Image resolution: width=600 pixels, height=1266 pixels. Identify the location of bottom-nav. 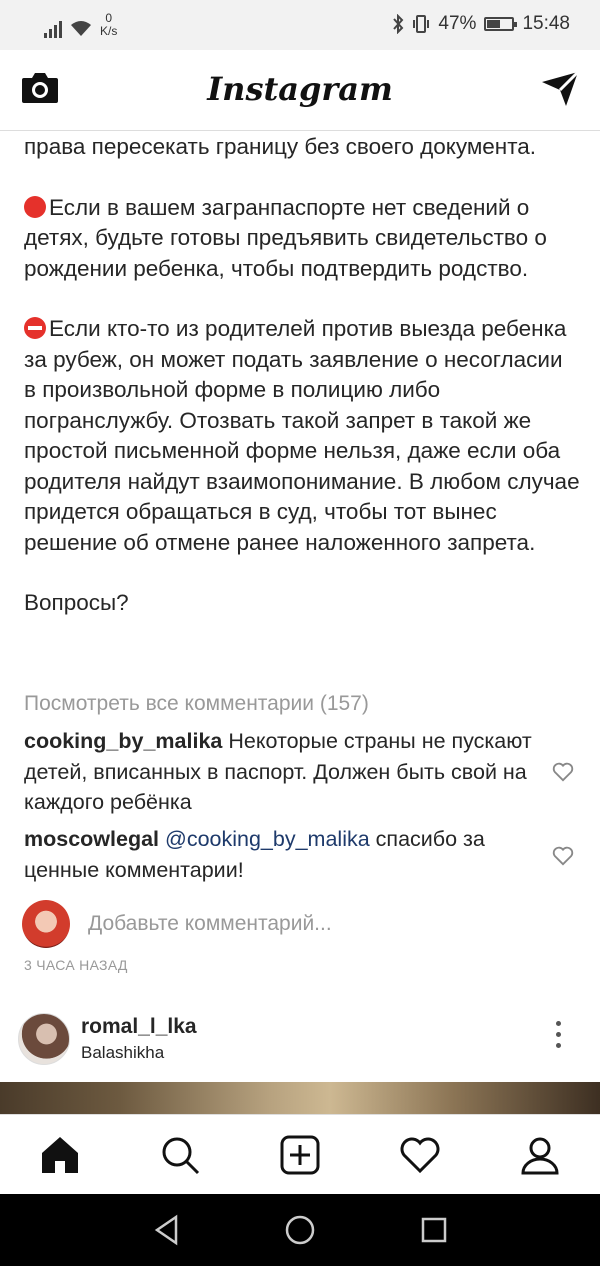
(300, 1154).